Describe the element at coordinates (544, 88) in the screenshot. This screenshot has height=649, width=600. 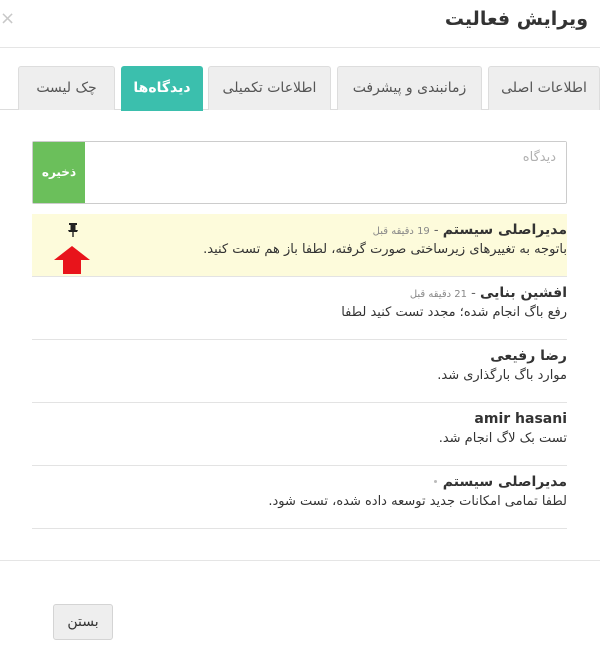
I see `tab-main-info: اطلاعات اصلی` at that location.